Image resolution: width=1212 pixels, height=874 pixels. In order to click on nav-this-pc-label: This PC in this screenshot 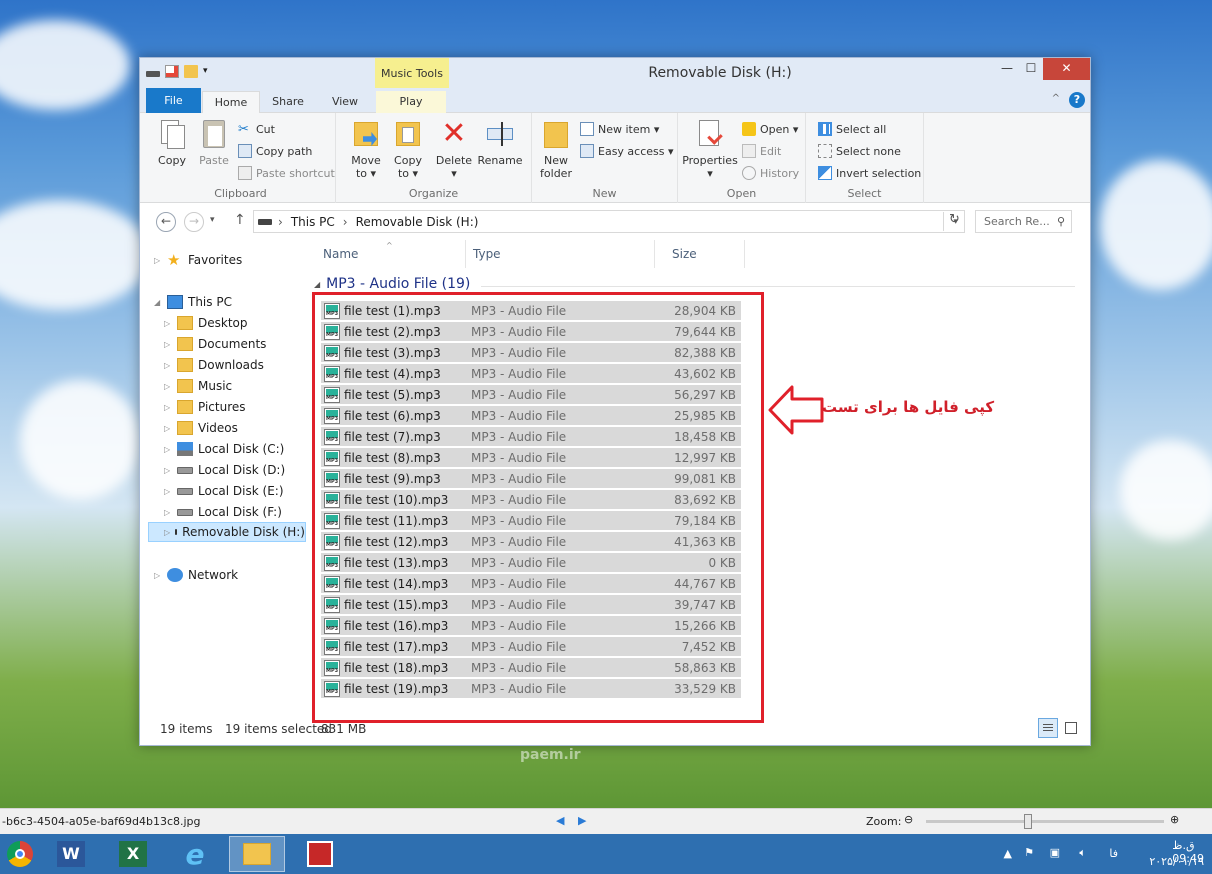, I will do `click(210, 302)`.